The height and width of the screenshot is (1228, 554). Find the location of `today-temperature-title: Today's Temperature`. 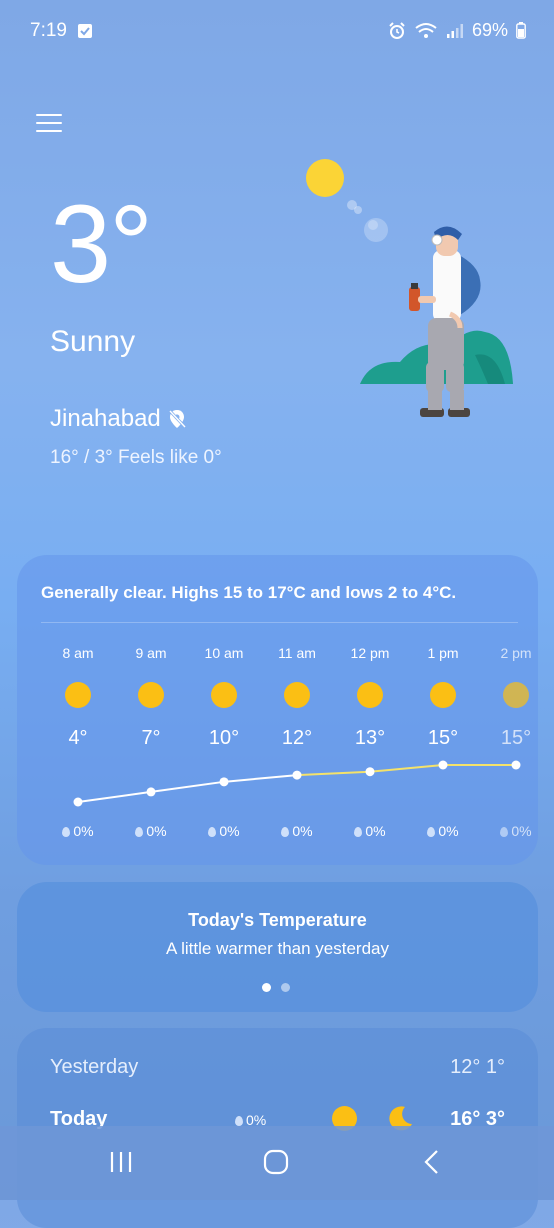

today-temperature-title: Today's Temperature is located at coordinates (277, 920).